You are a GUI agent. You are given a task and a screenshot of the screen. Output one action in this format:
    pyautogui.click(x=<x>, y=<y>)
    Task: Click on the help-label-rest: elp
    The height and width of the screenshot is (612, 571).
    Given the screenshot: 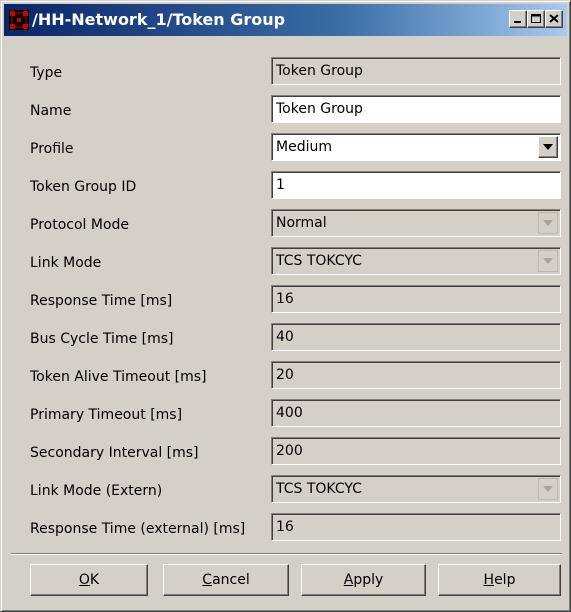 What is the action you would take?
    pyautogui.click(x=505, y=580)
    